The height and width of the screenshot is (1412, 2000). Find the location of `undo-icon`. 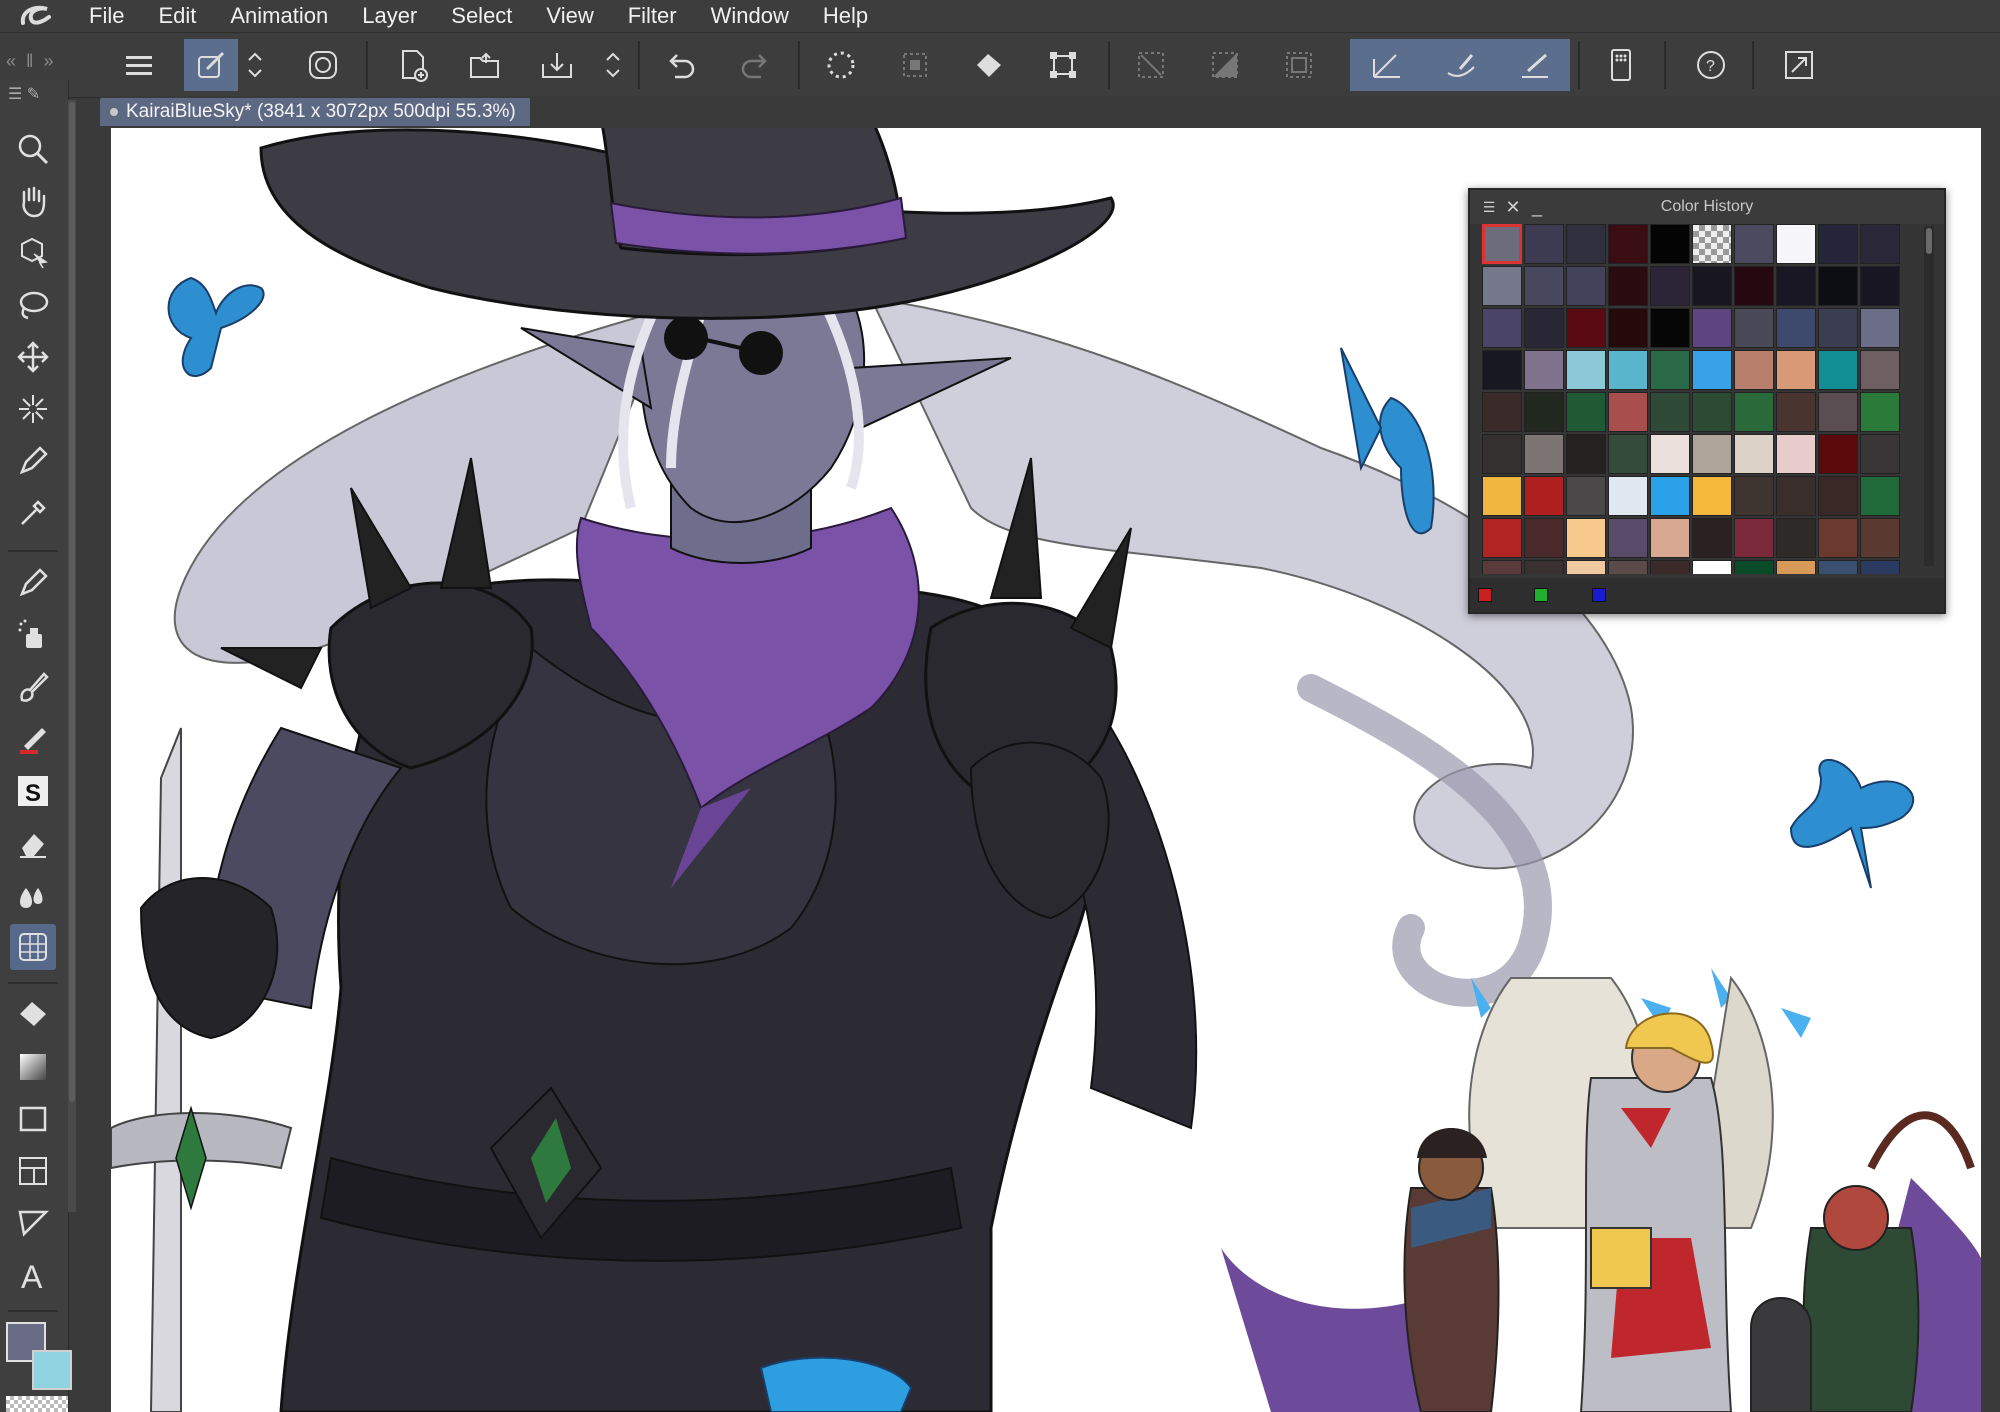

undo-icon is located at coordinates (681, 65).